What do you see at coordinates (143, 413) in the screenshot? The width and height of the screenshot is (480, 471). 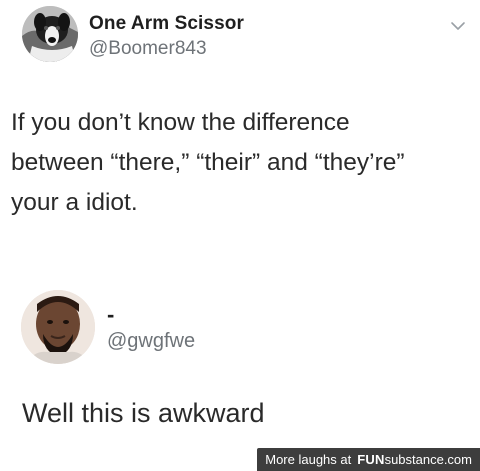 I see `tweet-text: Well this is awkward` at bounding box center [143, 413].